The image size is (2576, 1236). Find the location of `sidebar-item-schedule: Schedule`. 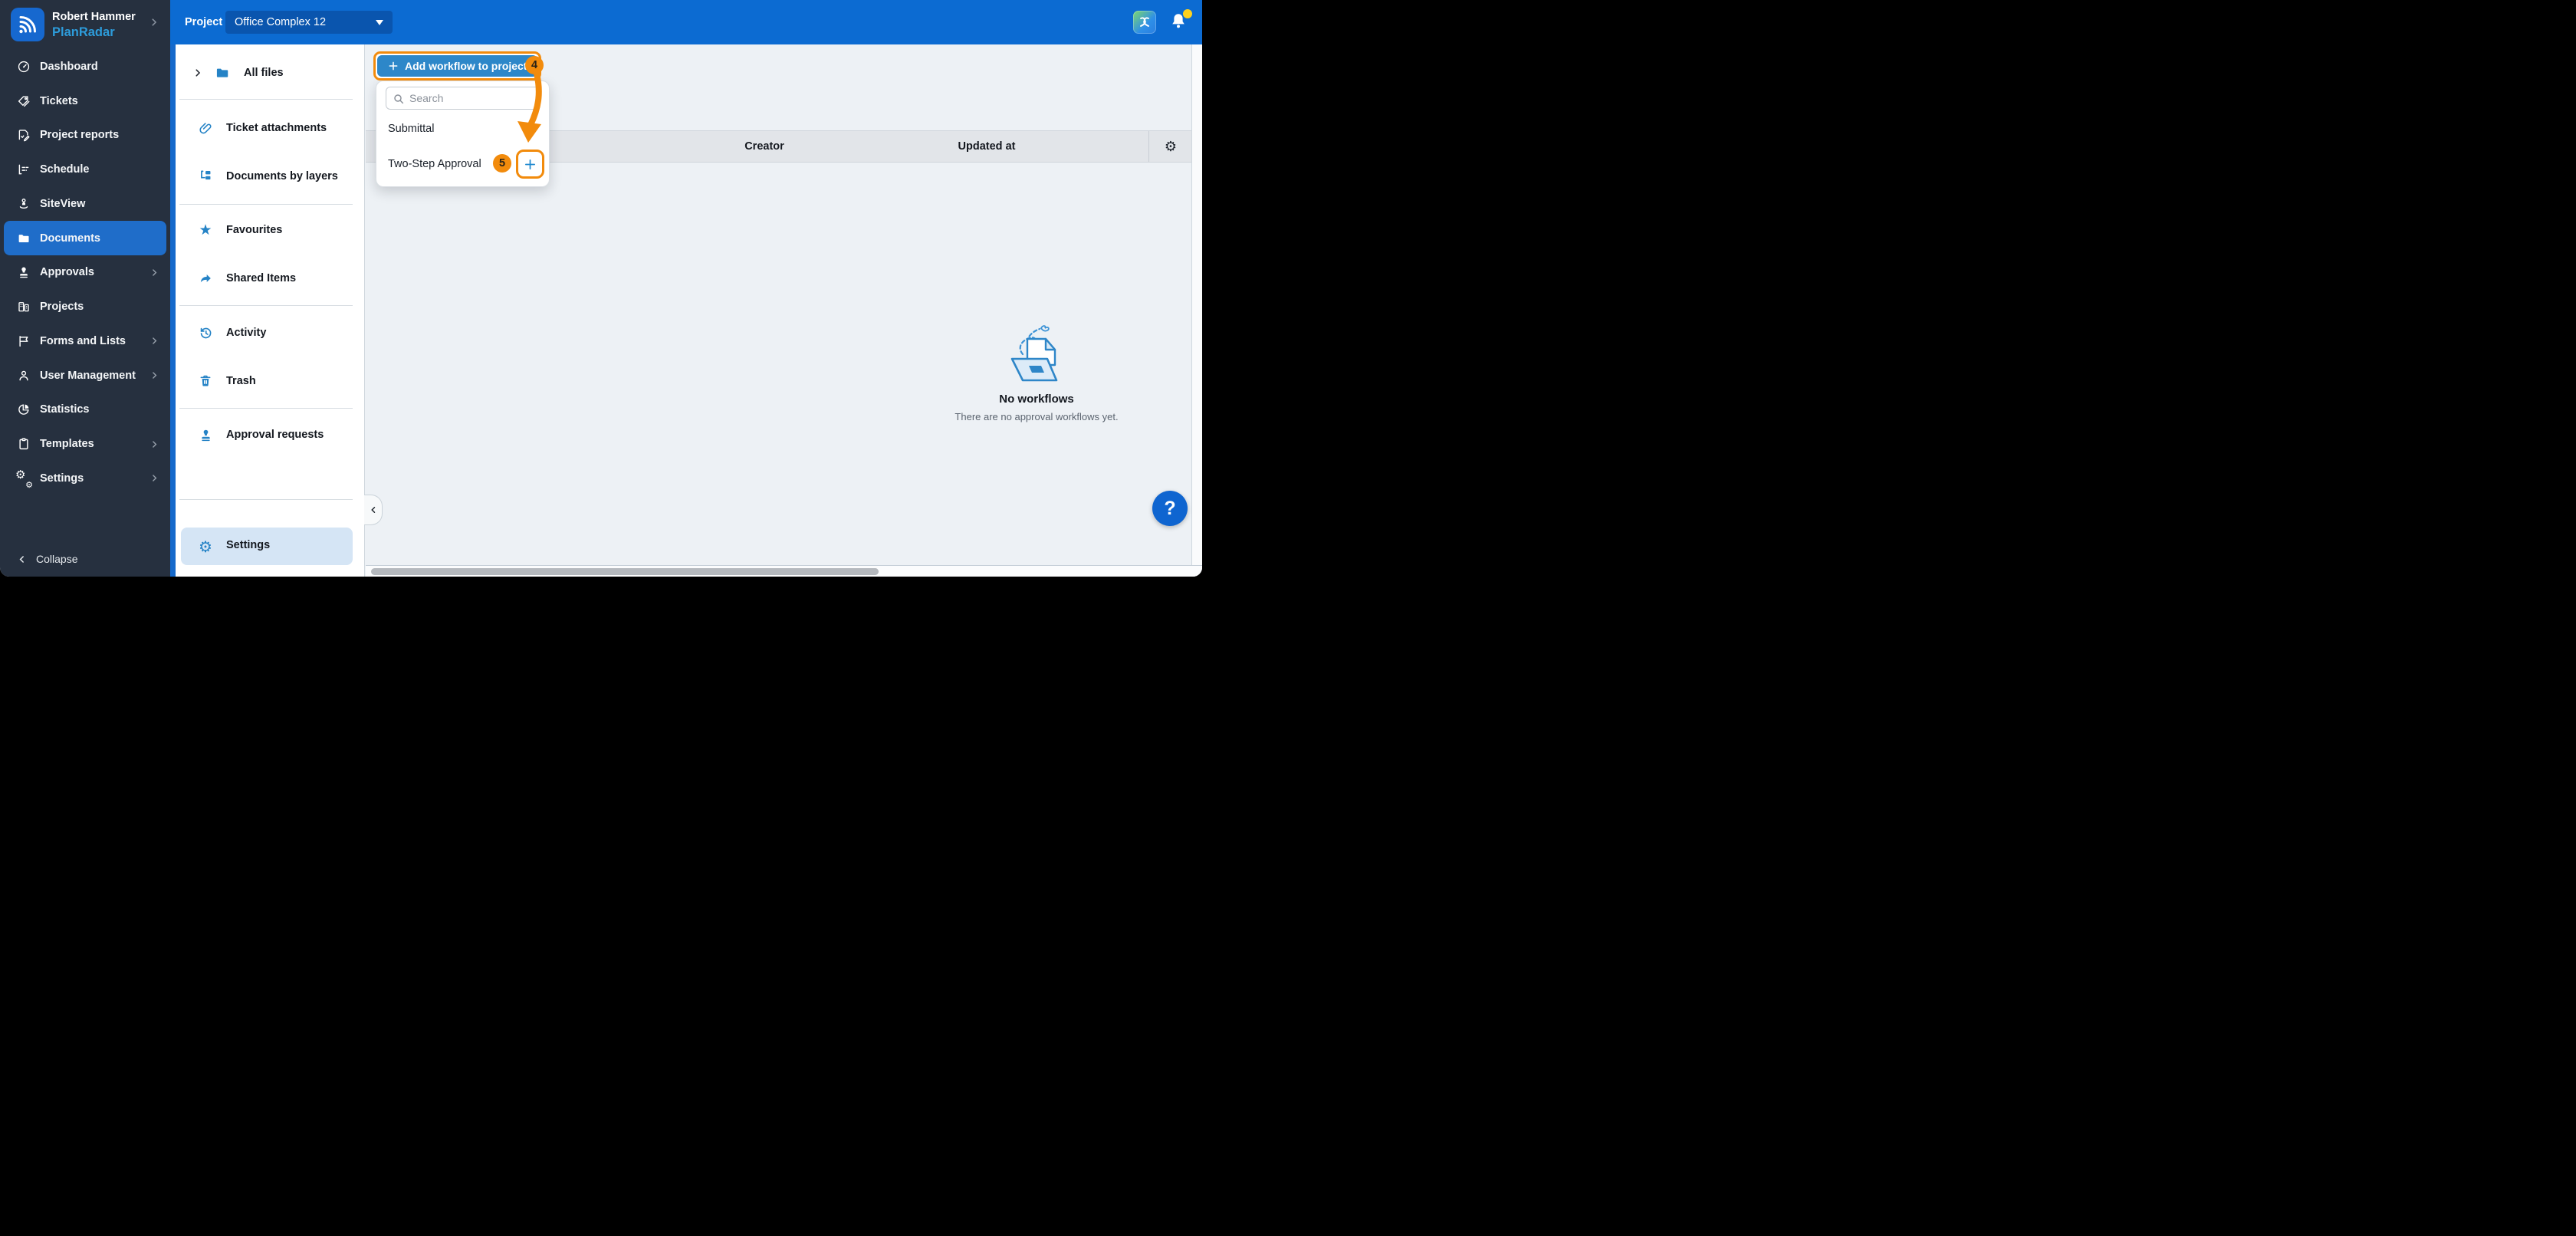

sidebar-item-schedule: Schedule is located at coordinates (85, 170).